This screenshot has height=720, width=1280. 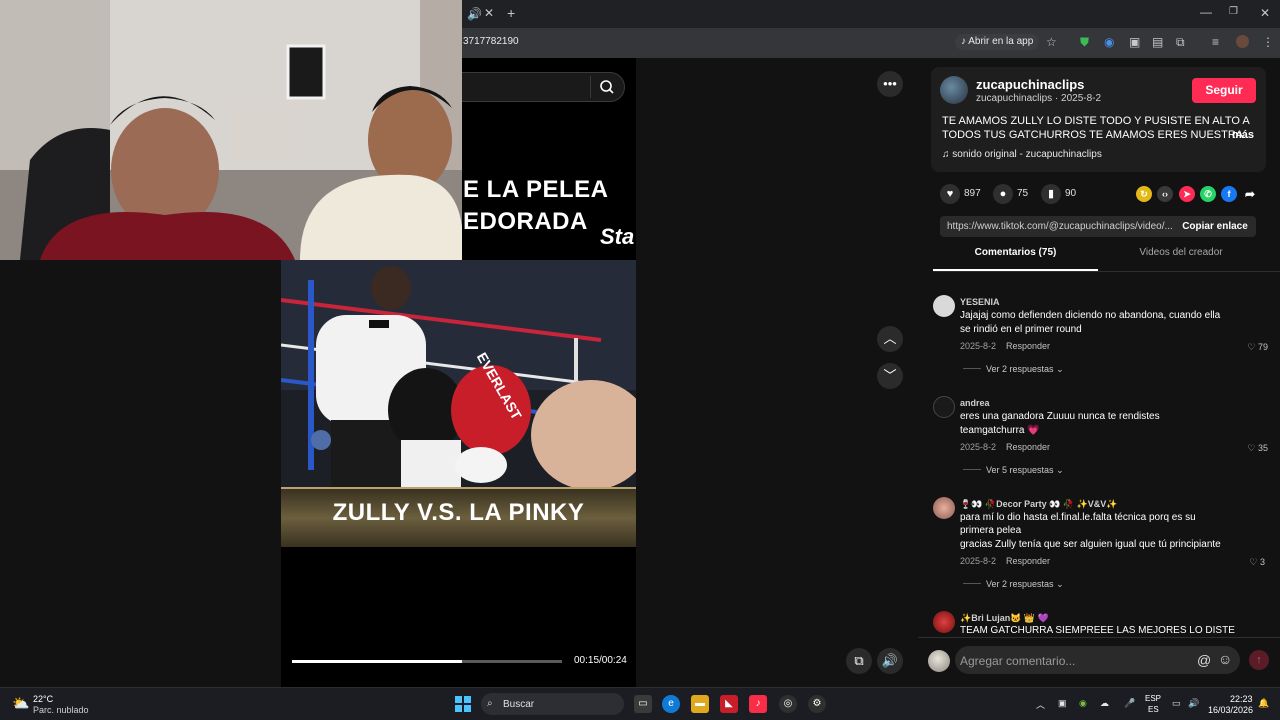 What do you see at coordinates (1265, 13) in the screenshot?
I see `window-close-icon: ✕` at bounding box center [1265, 13].